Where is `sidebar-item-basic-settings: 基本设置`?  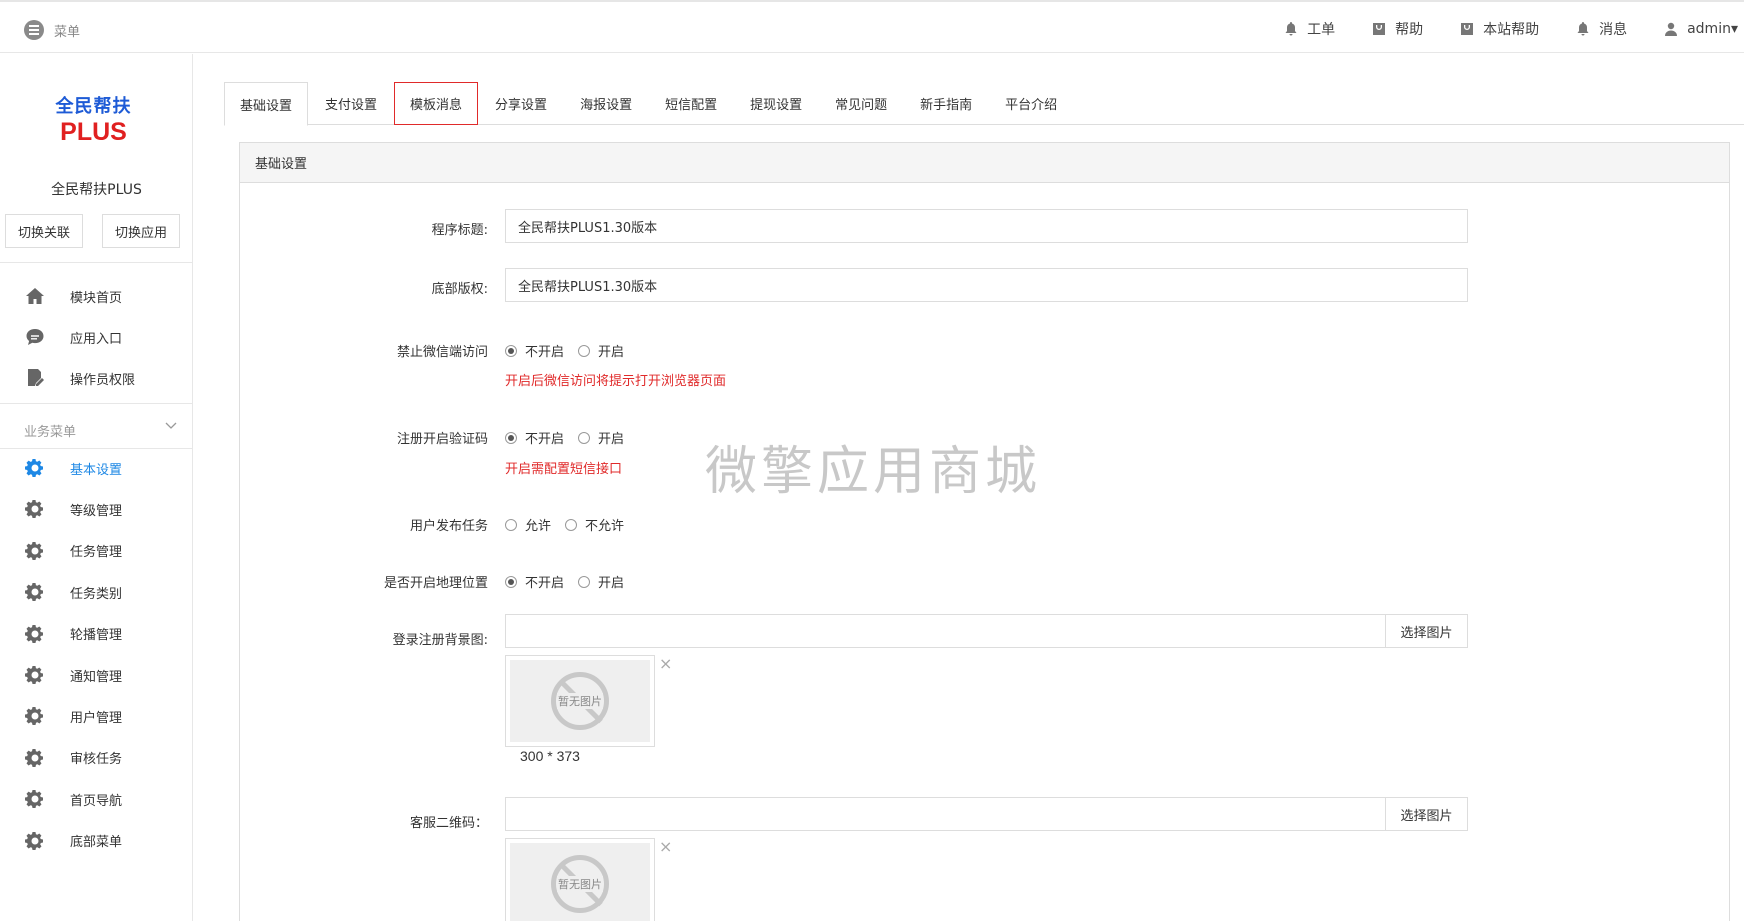 sidebar-item-basic-settings: 基本设置 is located at coordinates (96, 468).